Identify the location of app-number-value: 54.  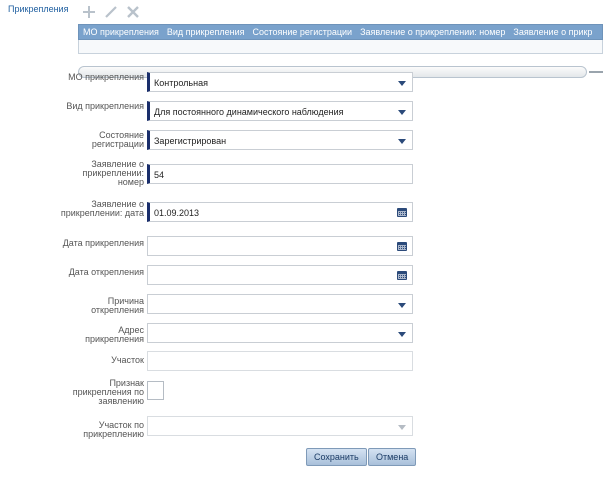
(159, 175).